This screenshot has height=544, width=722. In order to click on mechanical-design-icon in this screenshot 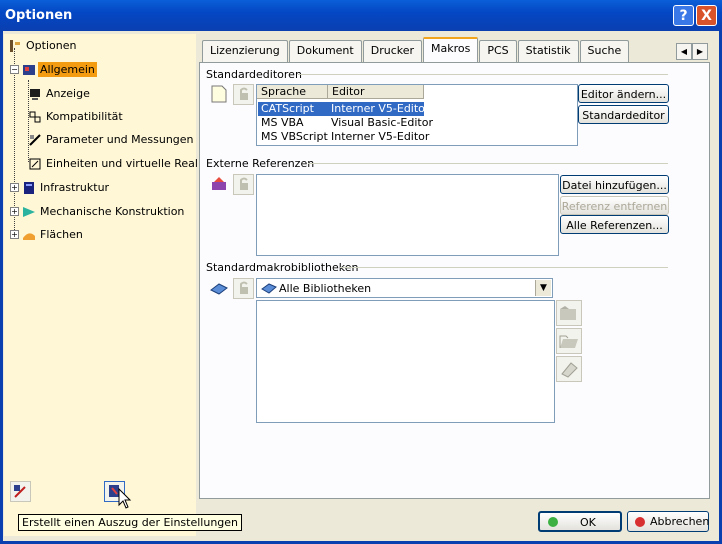, I will do `click(29, 211)`.